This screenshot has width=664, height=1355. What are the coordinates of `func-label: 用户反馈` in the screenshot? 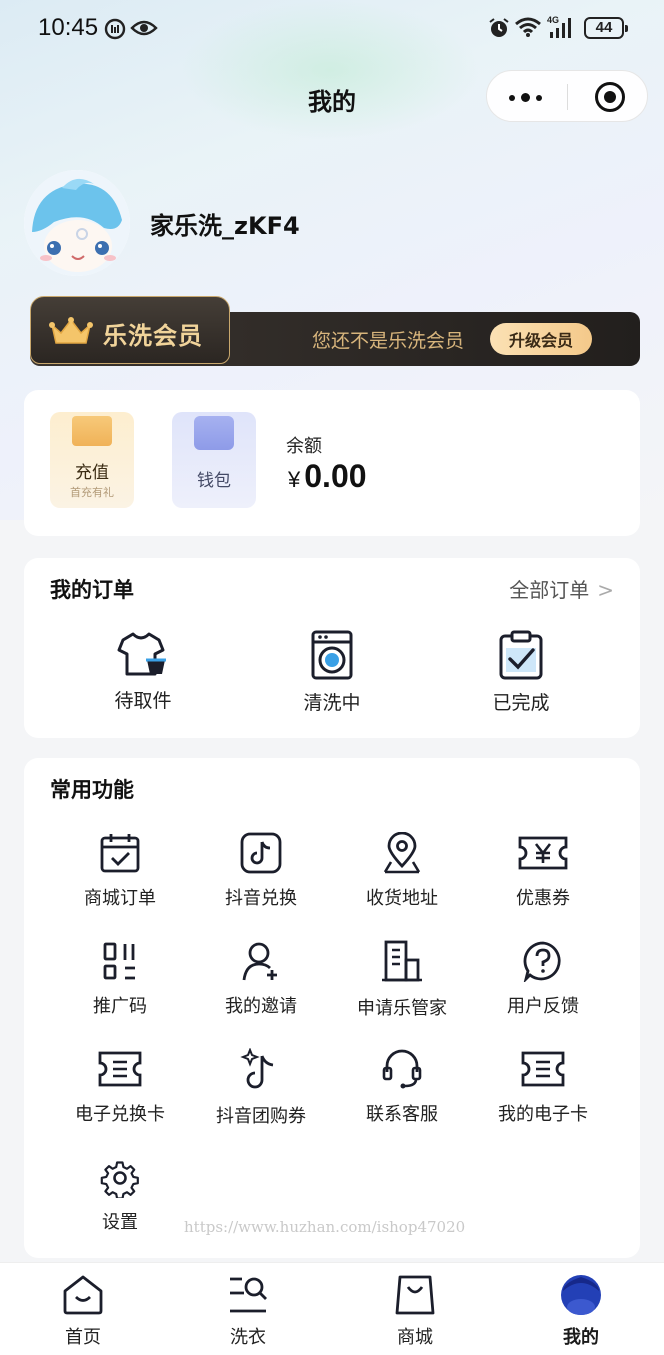 It's located at (543, 1006).